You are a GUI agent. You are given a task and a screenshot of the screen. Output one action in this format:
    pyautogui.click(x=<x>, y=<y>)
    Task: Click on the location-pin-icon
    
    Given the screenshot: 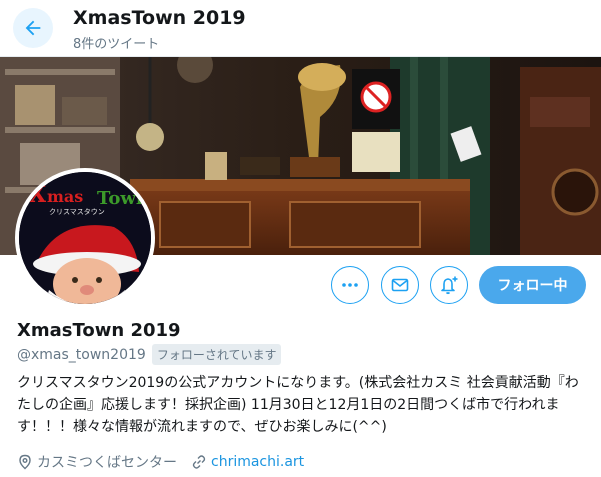 What is the action you would take?
    pyautogui.click(x=25, y=462)
    